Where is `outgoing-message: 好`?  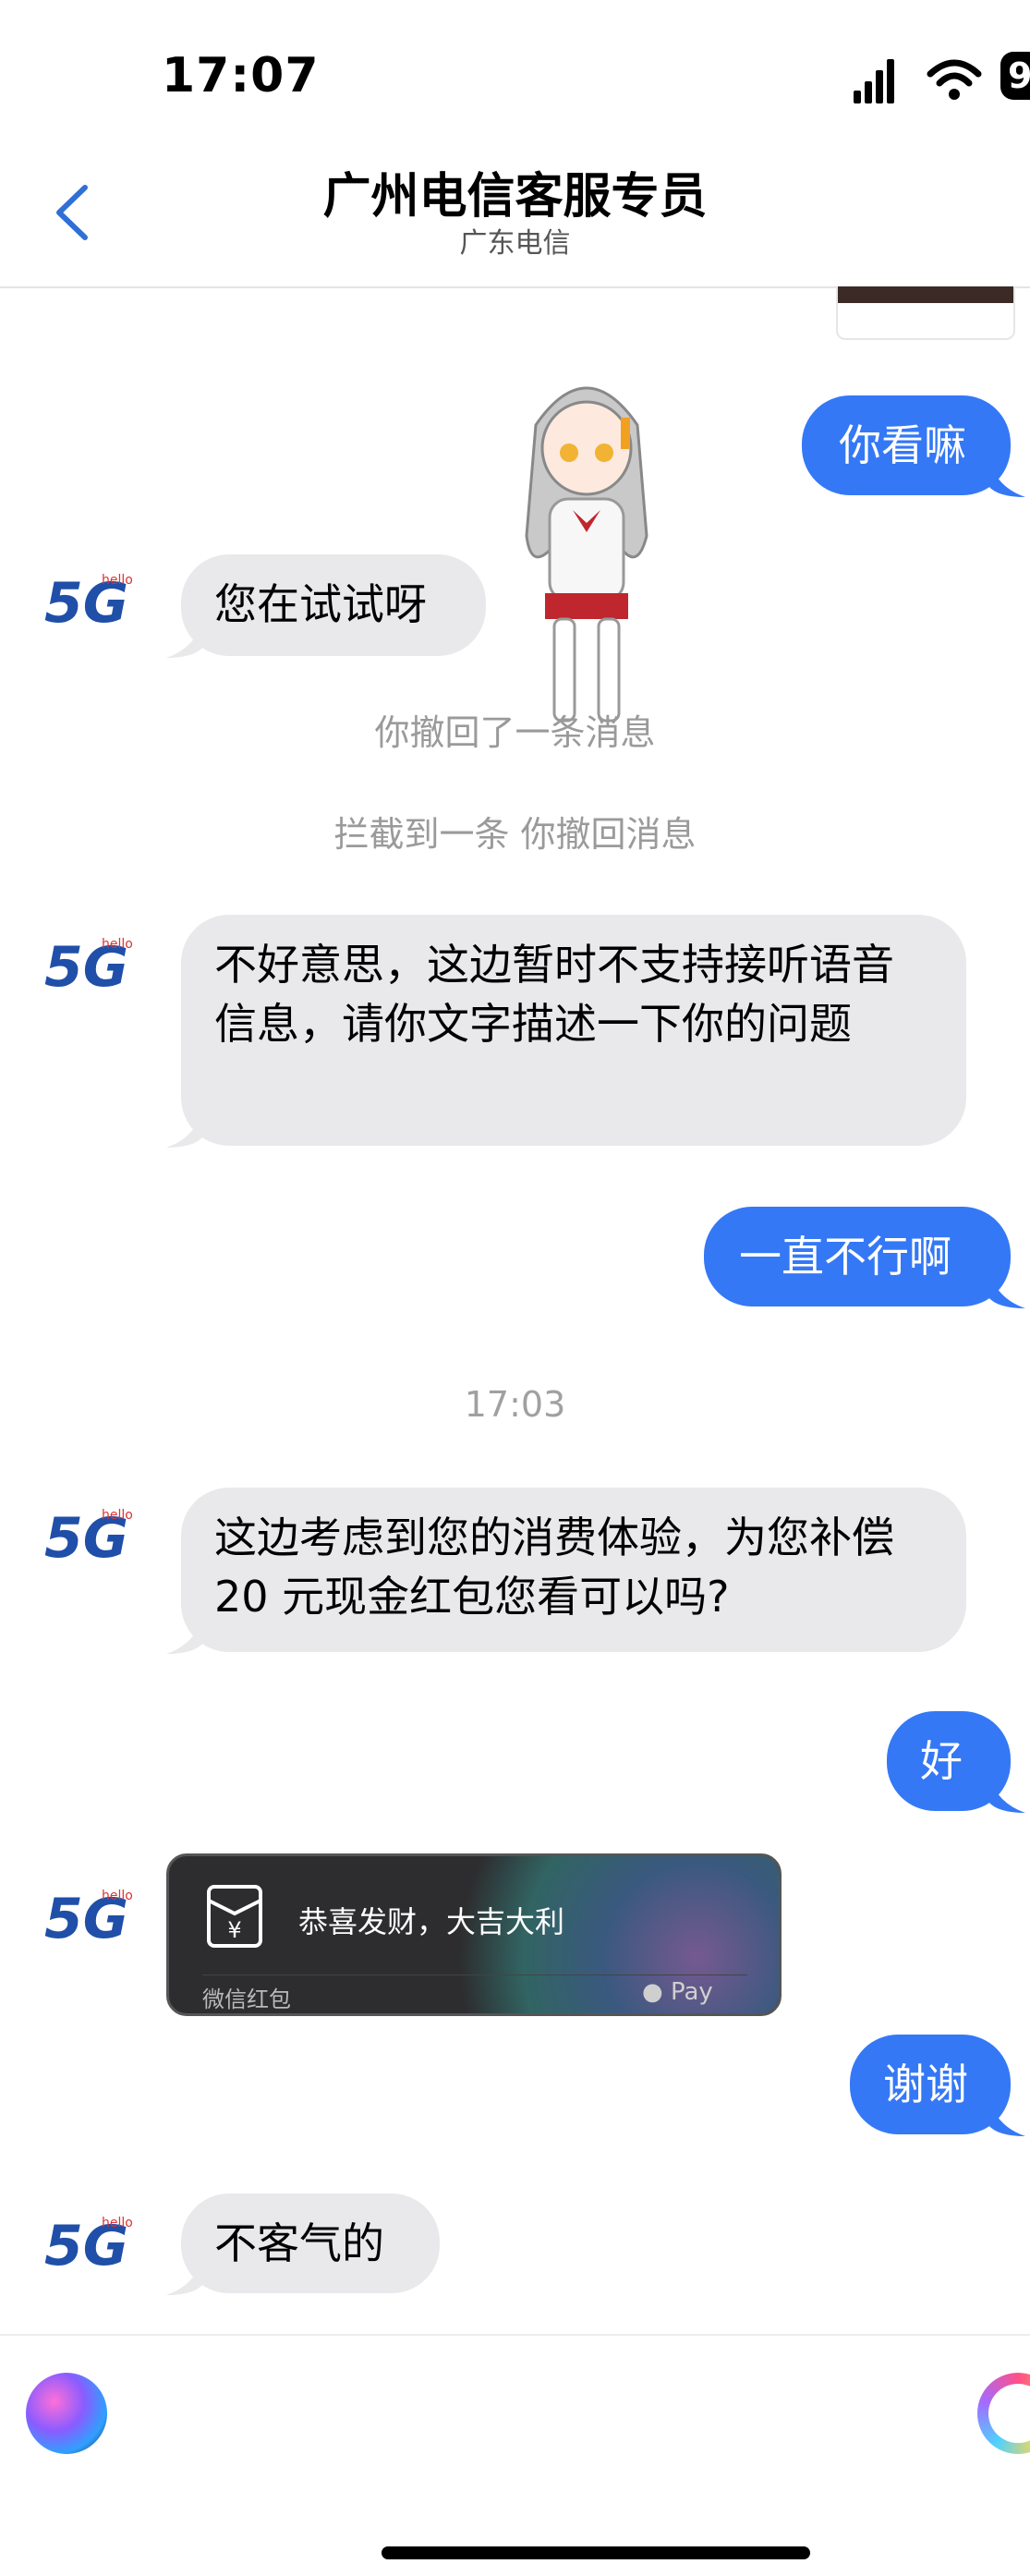 outgoing-message: 好 is located at coordinates (956, 1762).